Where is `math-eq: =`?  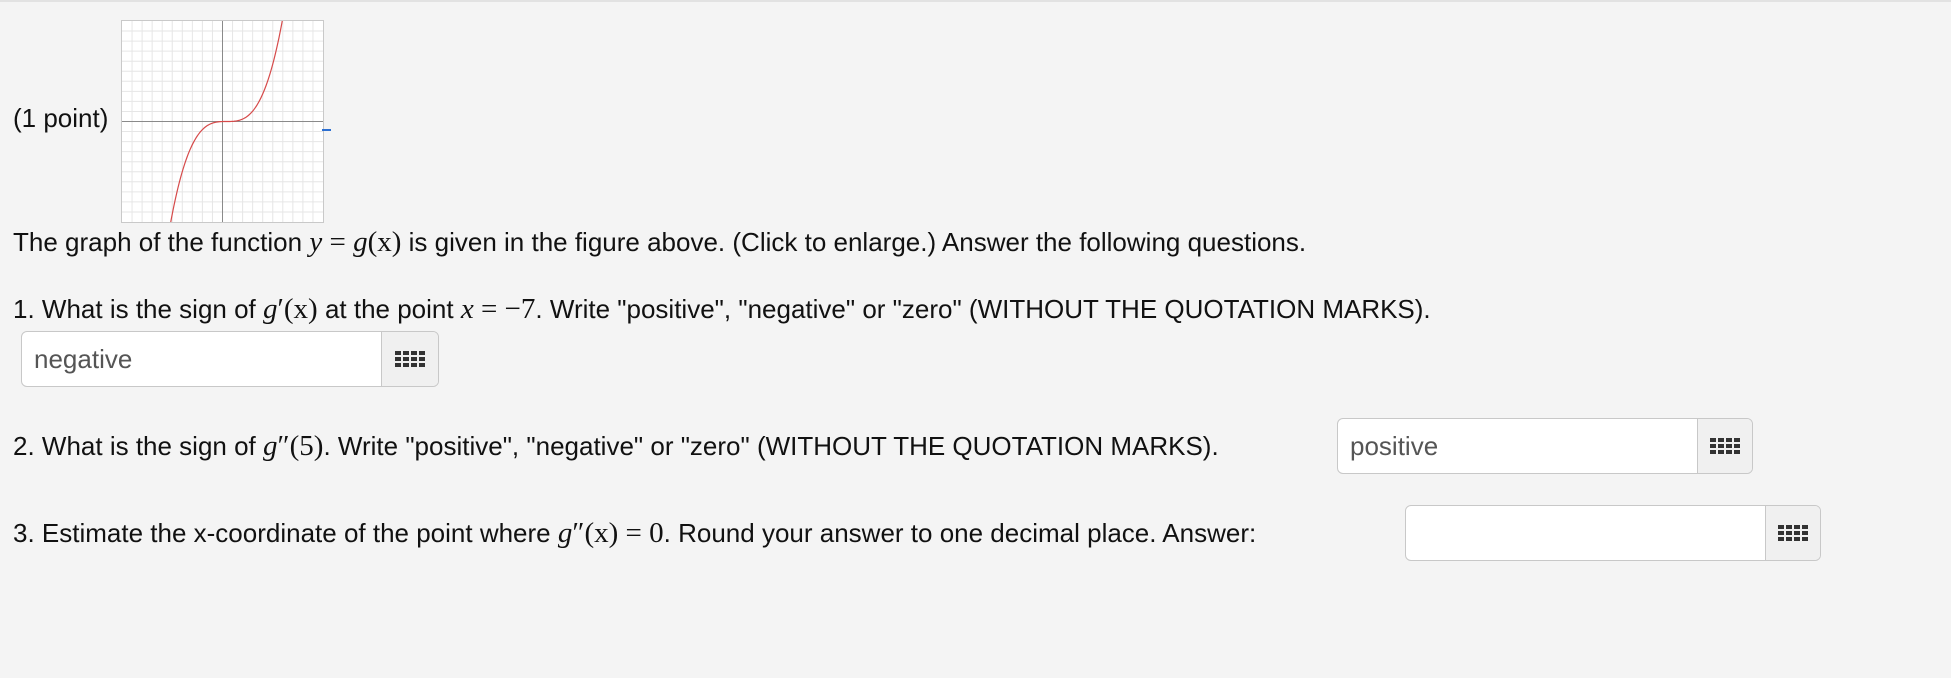
math-eq: = is located at coordinates (338, 242).